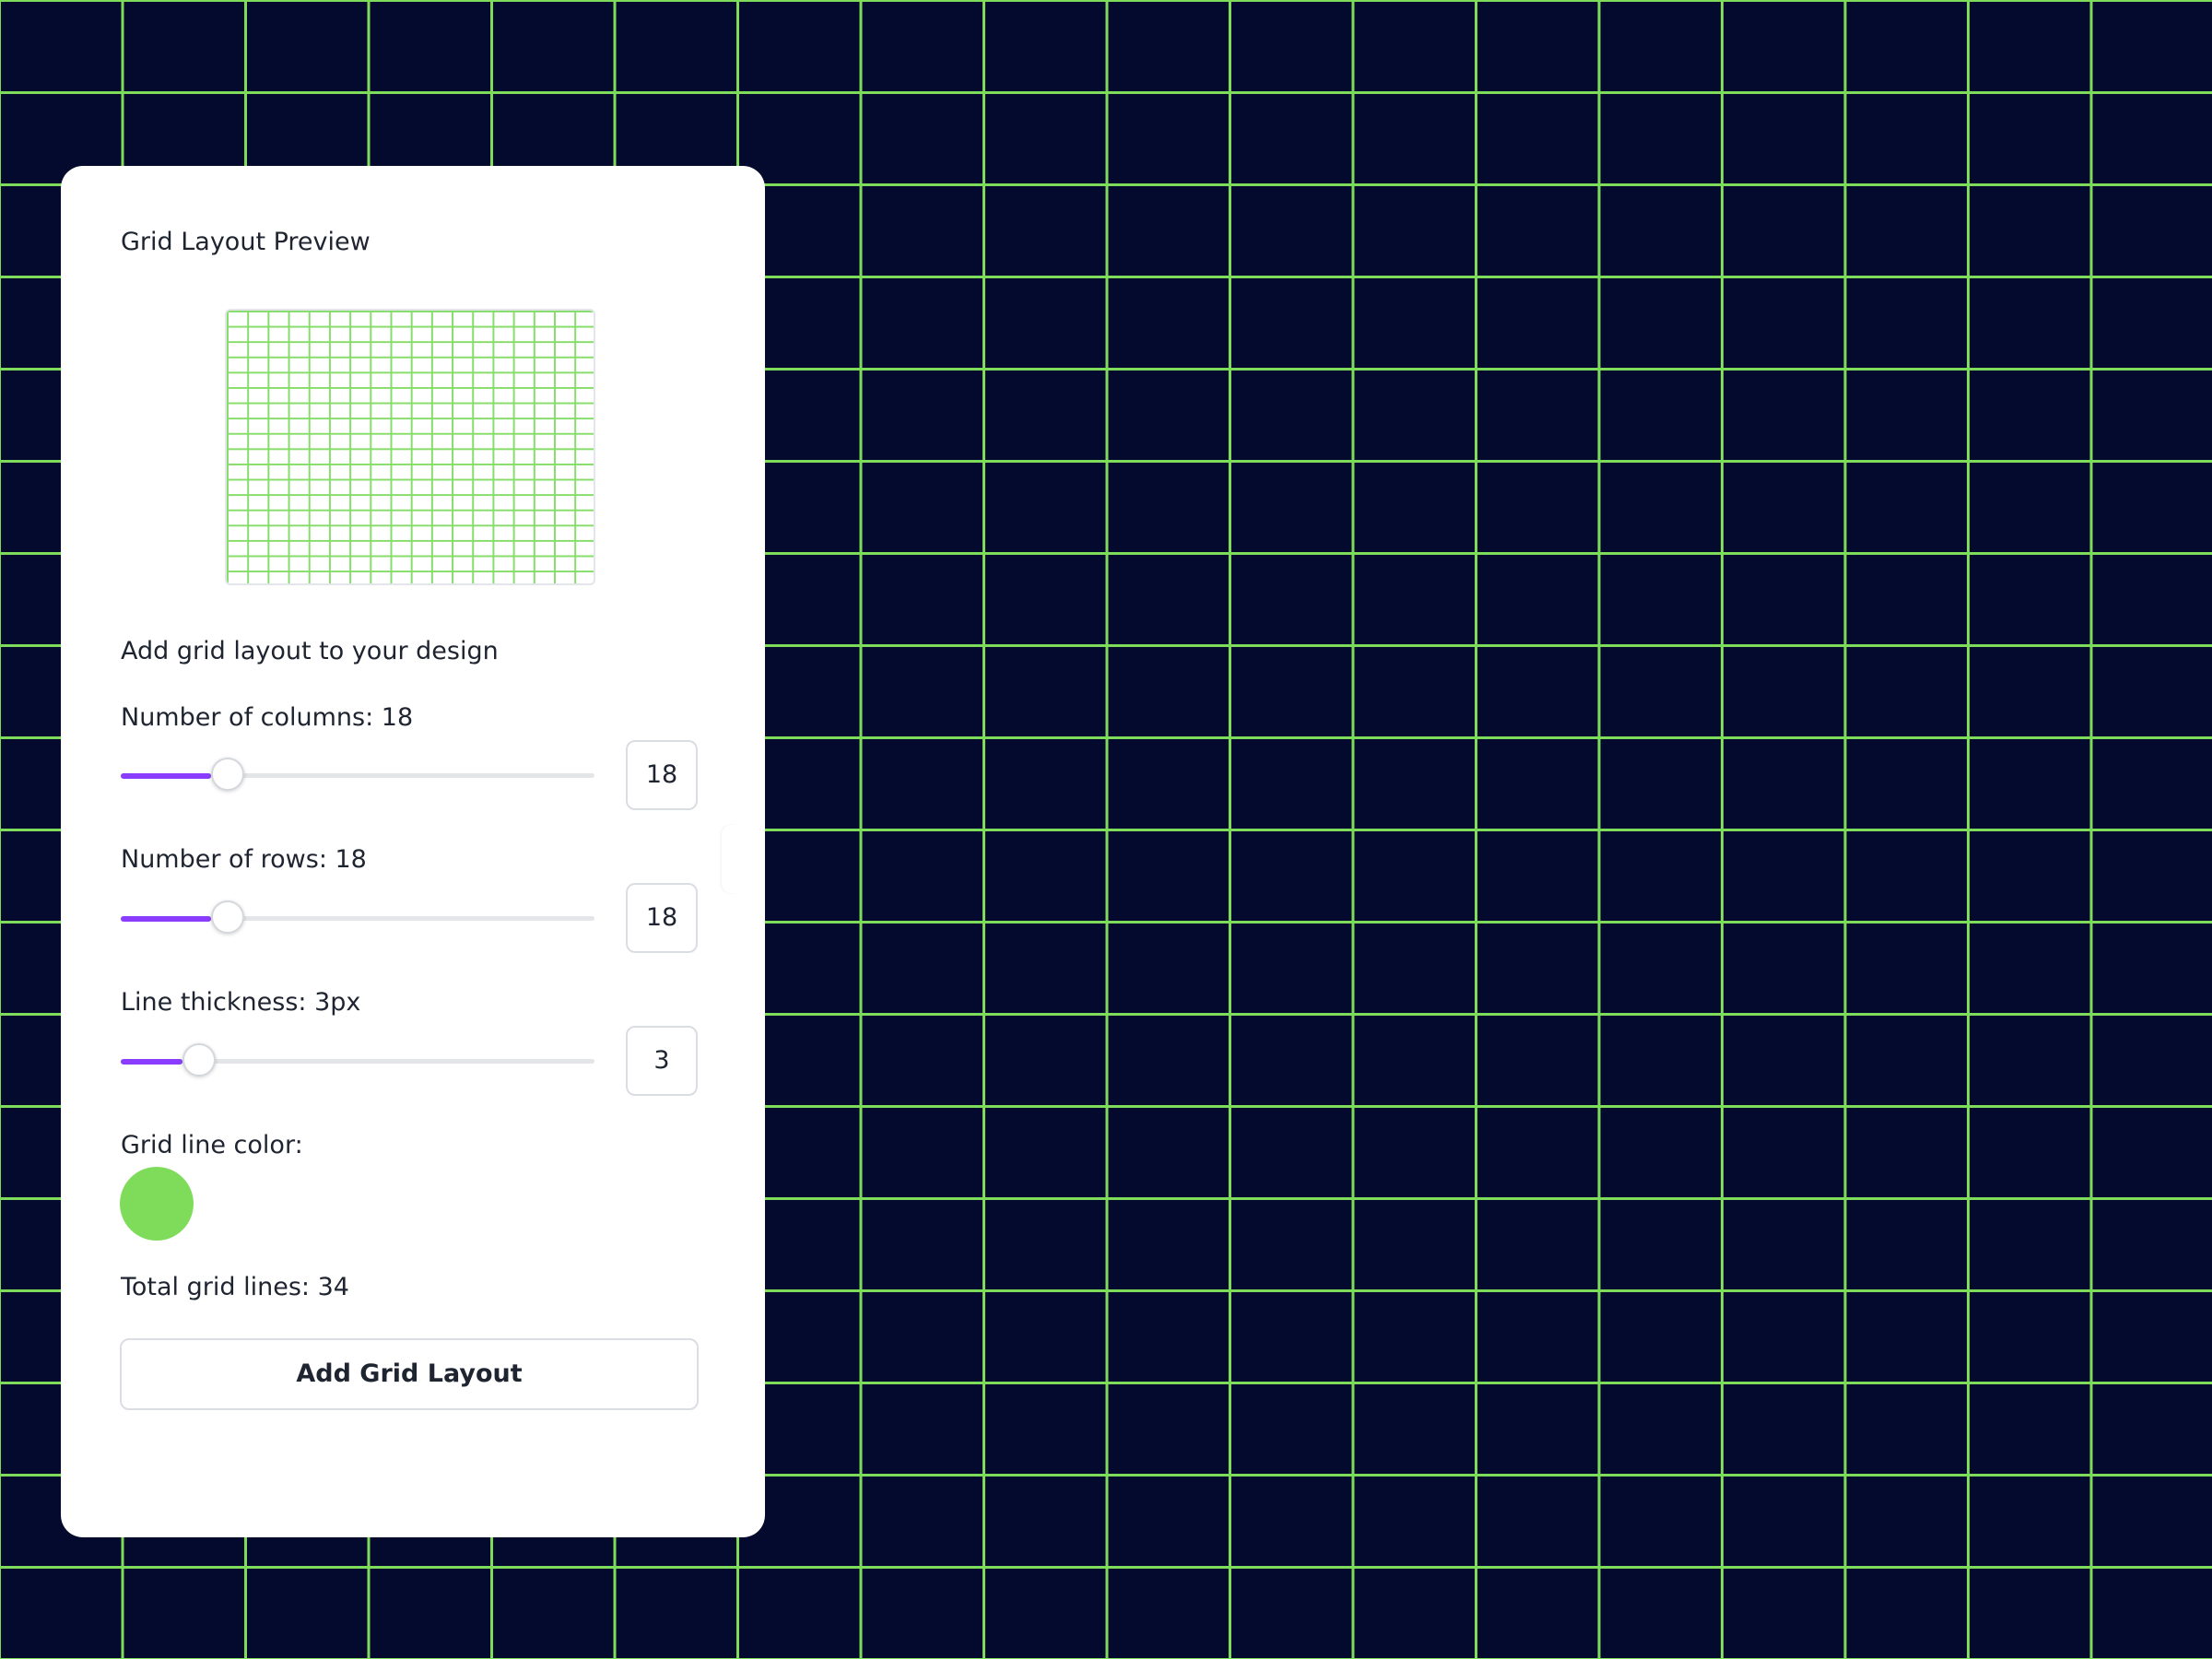  What do you see at coordinates (235, 1287) in the screenshot?
I see `total-grid-lines: Total grid lines: 34` at bounding box center [235, 1287].